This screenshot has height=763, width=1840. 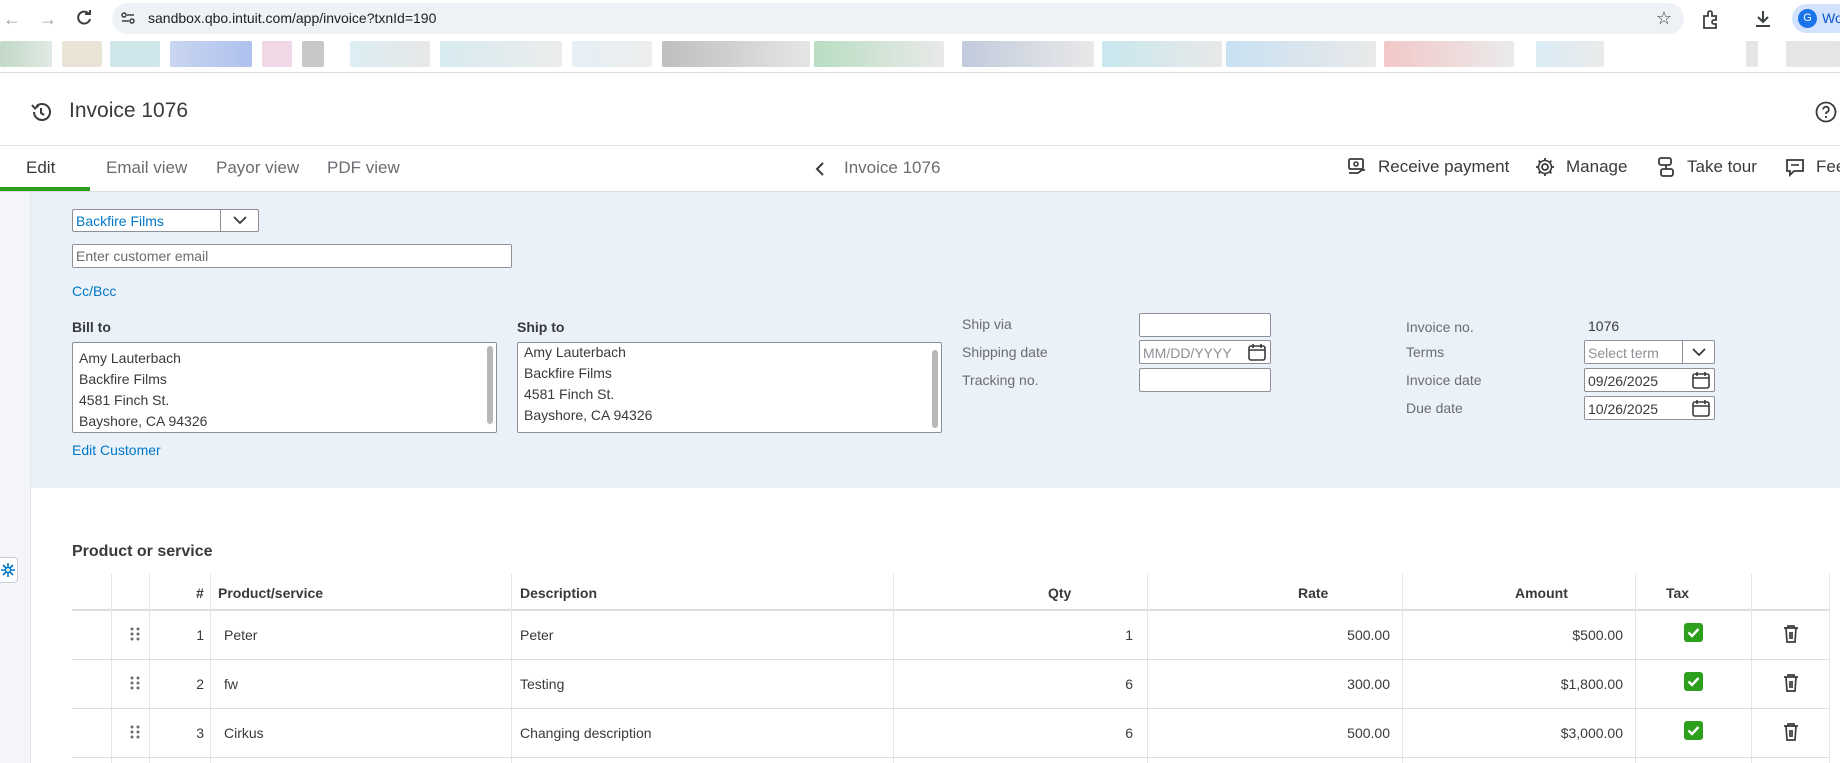 What do you see at coordinates (935, 389) in the screenshot?
I see `ship-to-scrollbar` at bounding box center [935, 389].